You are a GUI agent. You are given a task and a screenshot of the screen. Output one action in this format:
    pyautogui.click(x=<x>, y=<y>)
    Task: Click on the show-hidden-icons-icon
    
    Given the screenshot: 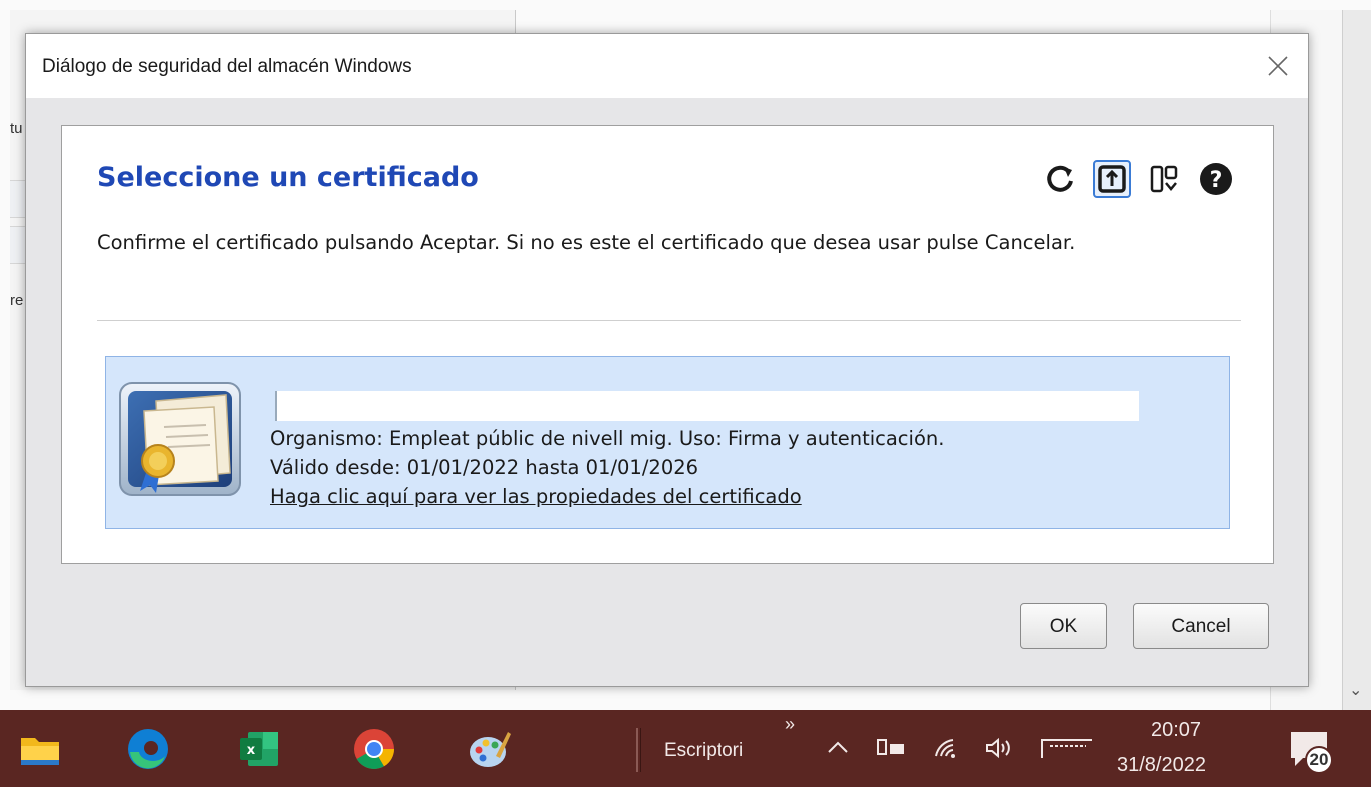 What is the action you would take?
    pyautogui.click(x=838, y=750)
    